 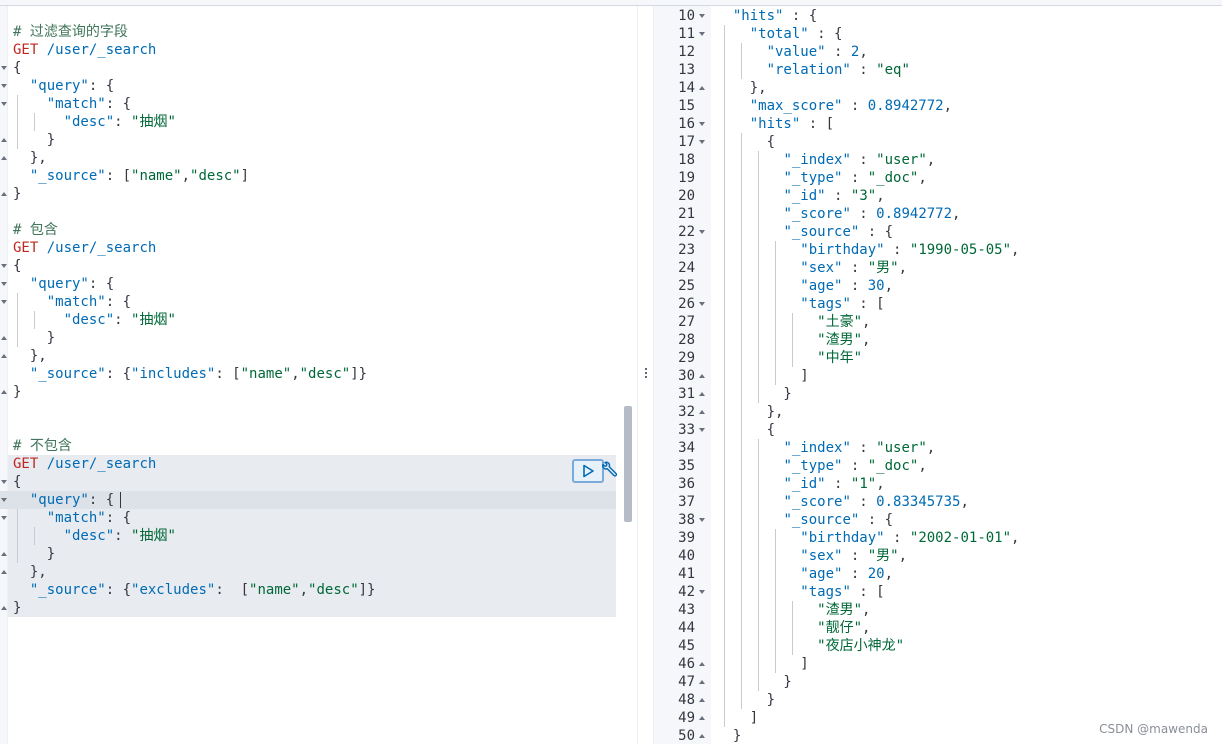 What do you see at coordinates (26, 50) in the screenshot?
I see `http-method: GET` at bounding box center [26, 50].